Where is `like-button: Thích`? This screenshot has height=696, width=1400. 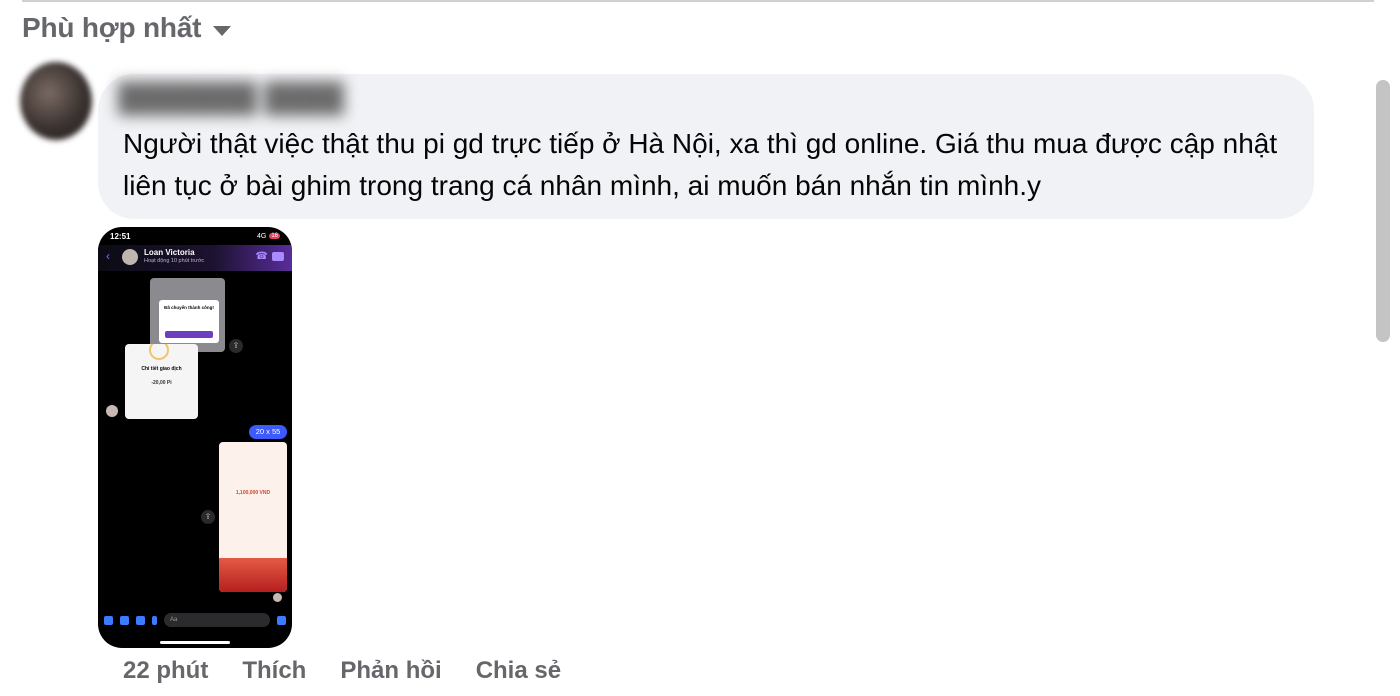 like-button: Thích is located at coordinates (274, 671).